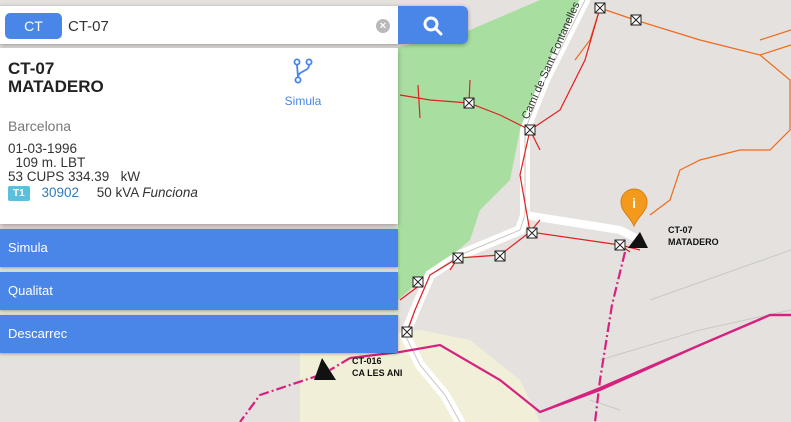 The height and width of the screenshot is (422, 791). Describe the element at coordinates (199, 248) in the screenshot. I see `simula-button: Simula` at that location.